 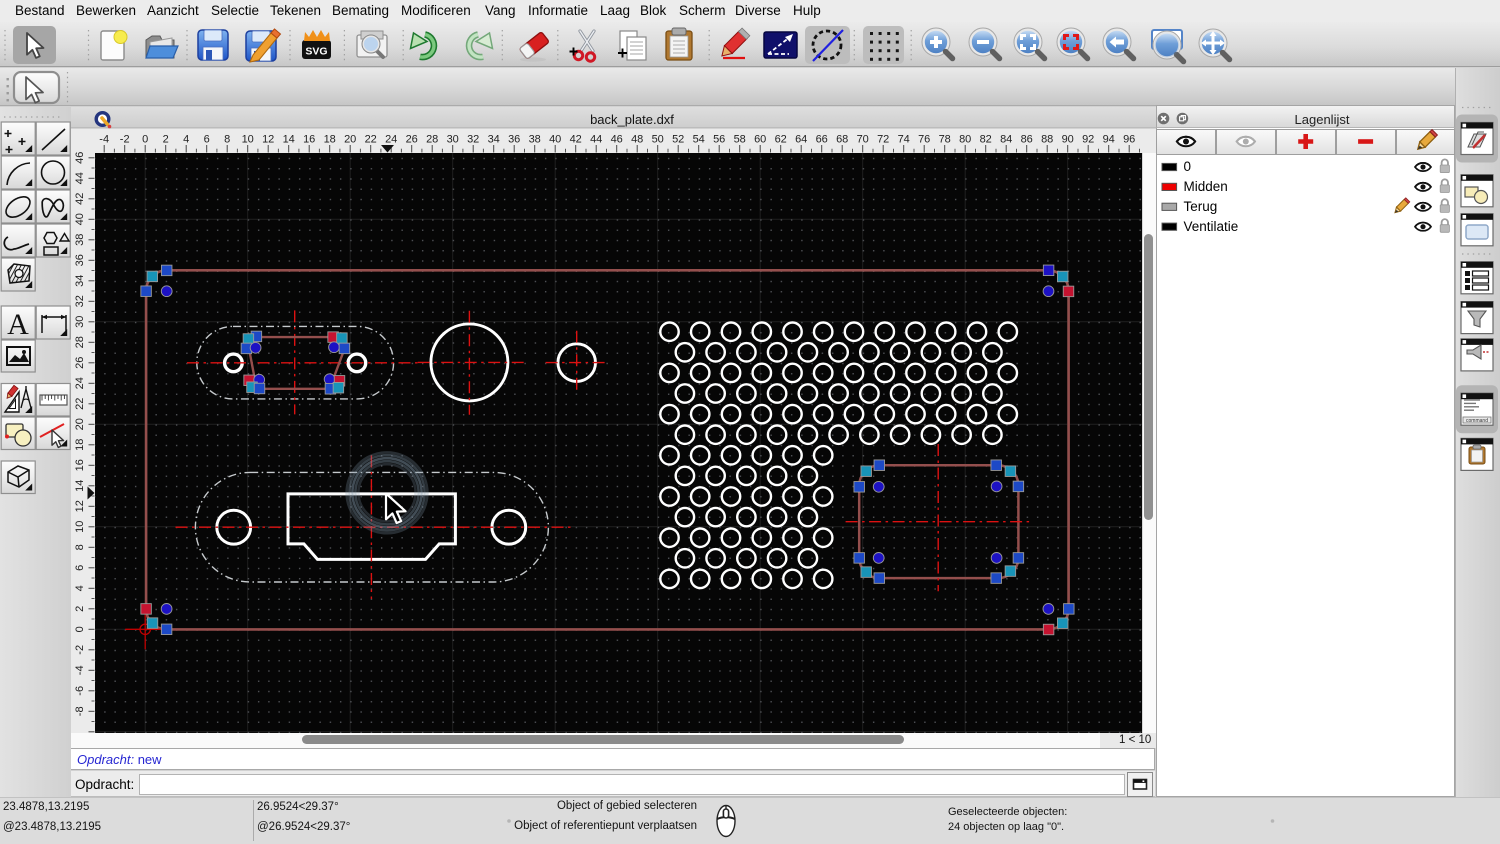 I want to click on svg-text: 58, so click(x=740, y=140).